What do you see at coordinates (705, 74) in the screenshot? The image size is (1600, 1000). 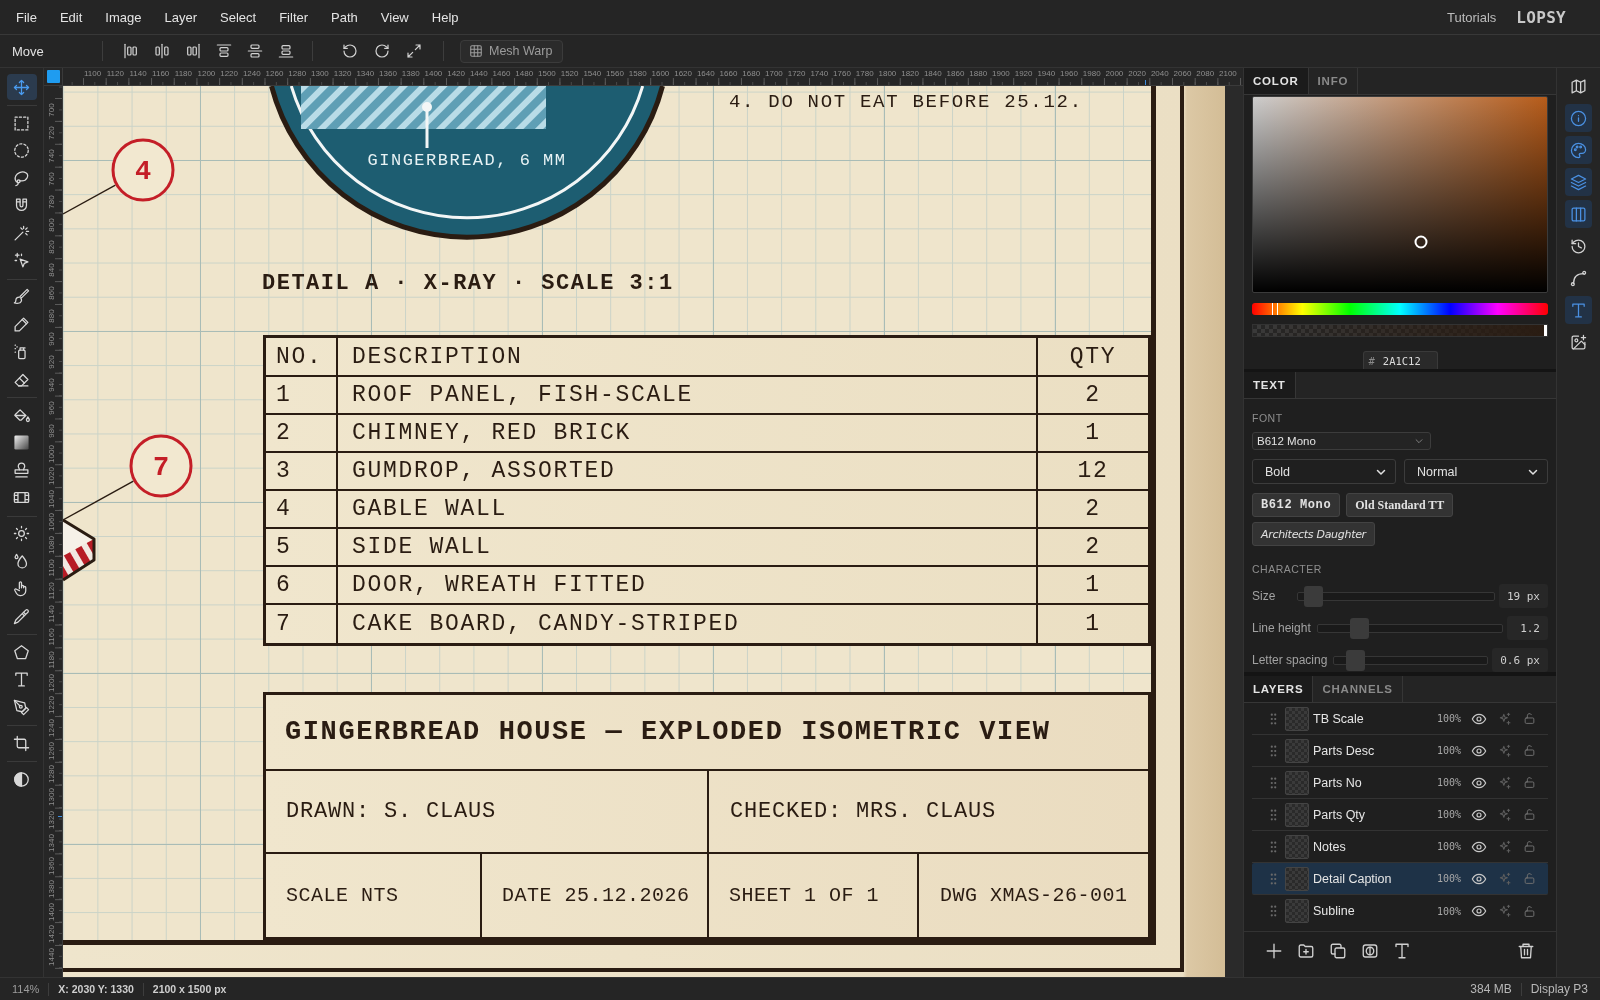 I see `ruler-label: 1640` at bounding box center [705, 74].